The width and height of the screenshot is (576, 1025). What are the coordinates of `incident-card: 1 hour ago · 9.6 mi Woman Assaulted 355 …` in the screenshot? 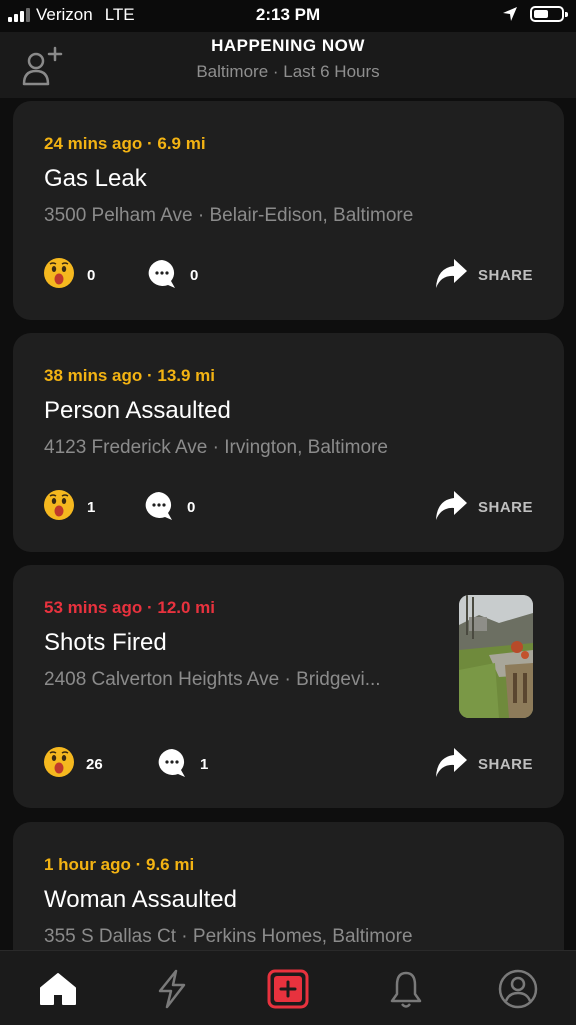 It's located at (288, 886).